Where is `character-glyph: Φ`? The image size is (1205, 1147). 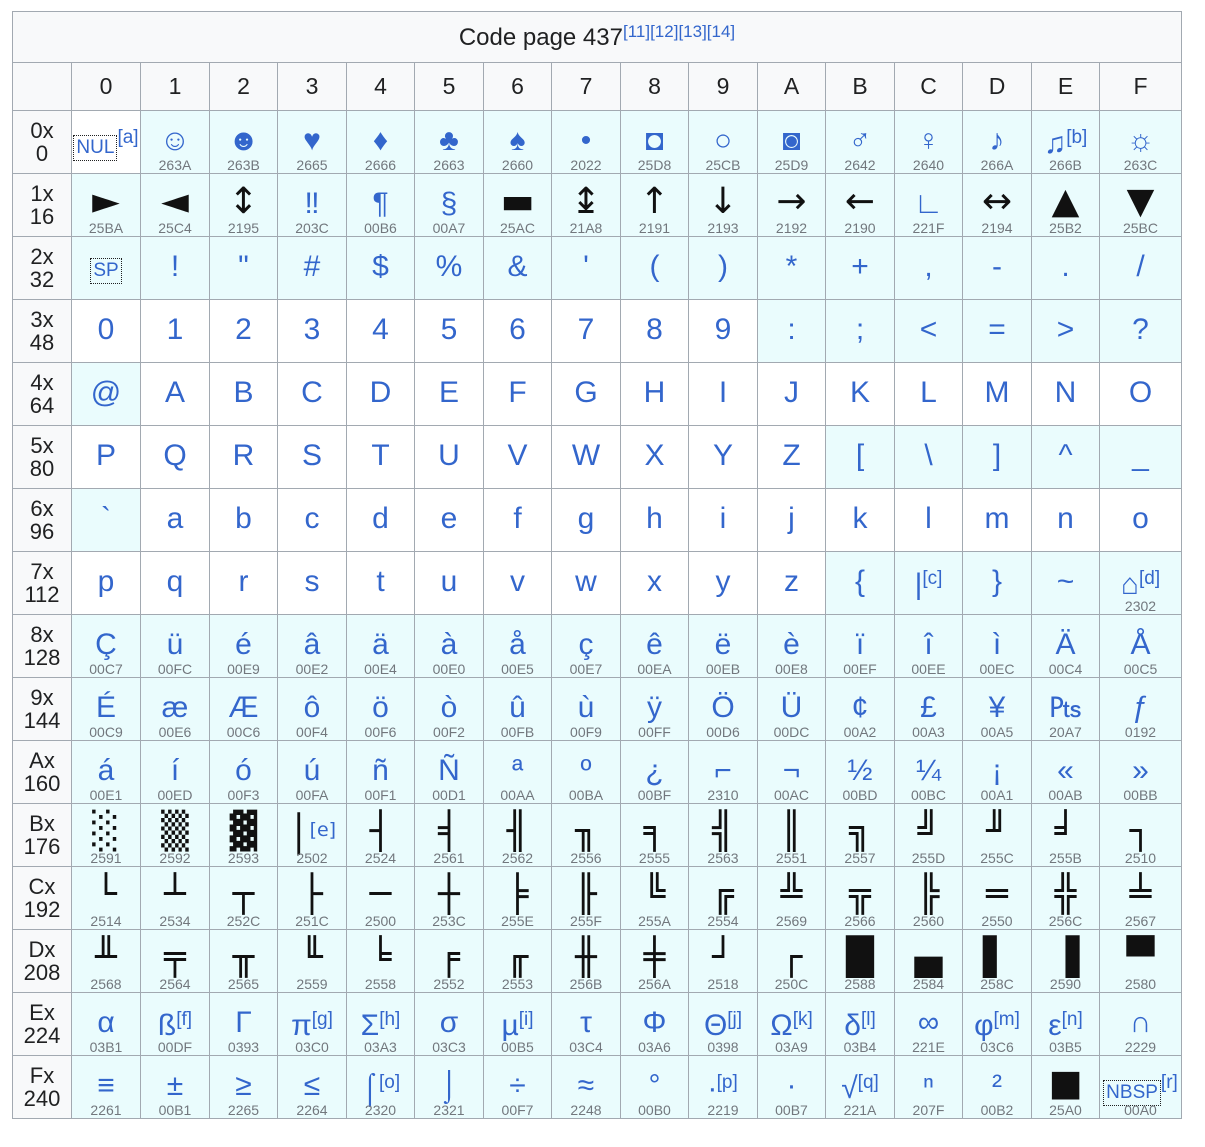 character-glyph: Φ is located at coordinates (655, 1023).